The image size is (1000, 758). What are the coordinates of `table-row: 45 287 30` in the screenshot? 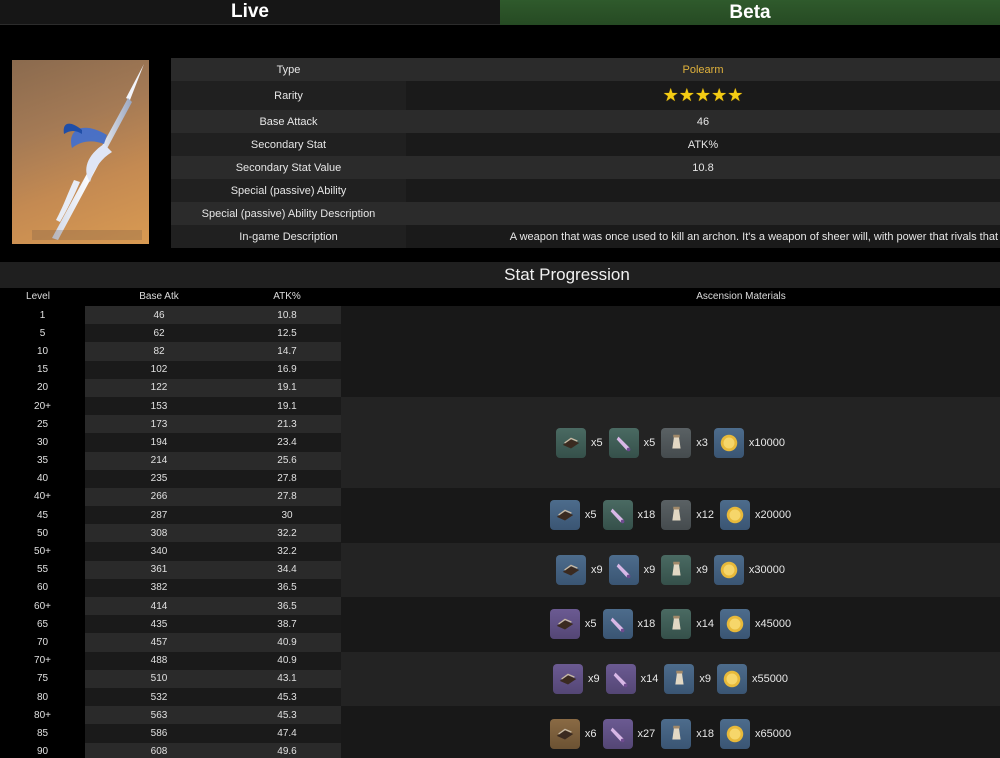 It's located at (170, 515).